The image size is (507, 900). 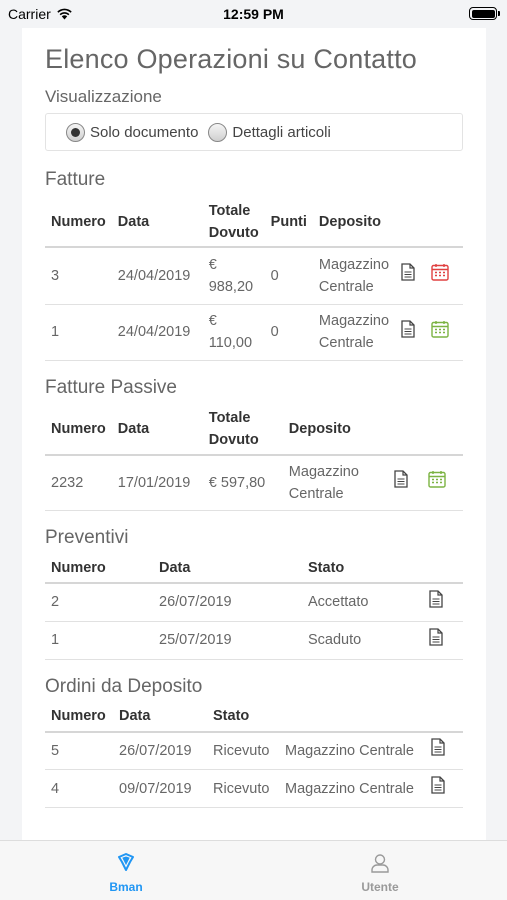 What do you see at coordinates (126, 887) in the screenshot?
I see `tab-label: Bman` at bounding box center [126, 887].